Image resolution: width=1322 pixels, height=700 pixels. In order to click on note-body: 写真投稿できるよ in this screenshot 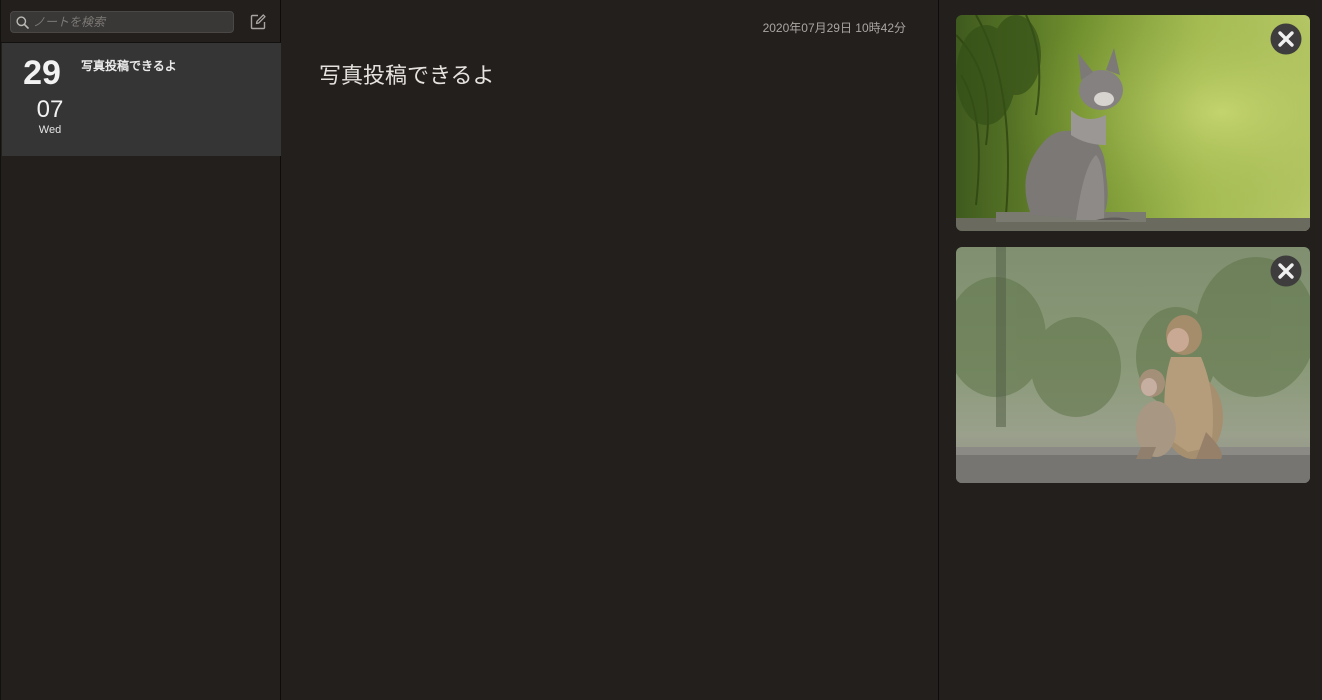, I will do `click(407, 74)`.